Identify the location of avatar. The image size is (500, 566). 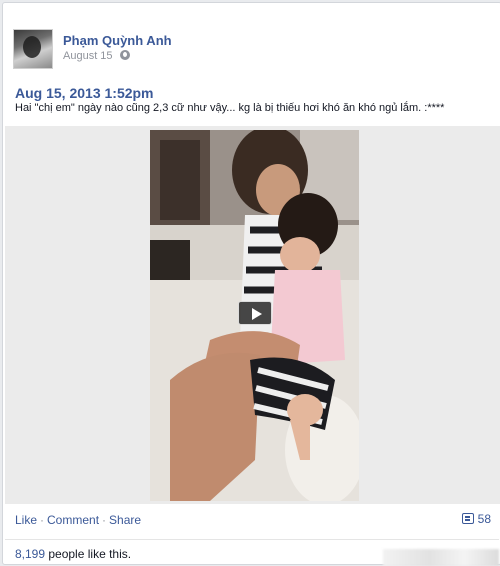
(33, 49).